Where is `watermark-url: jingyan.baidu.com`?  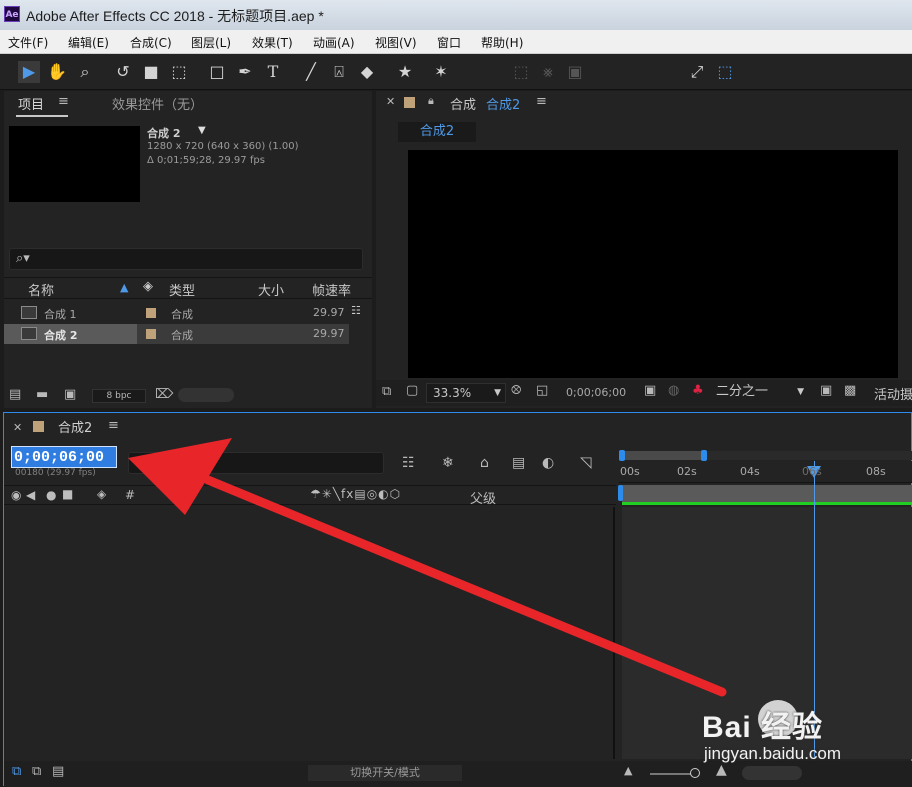
watermark-url: jingyan.baidu.com is located at coordinates (773, 753).